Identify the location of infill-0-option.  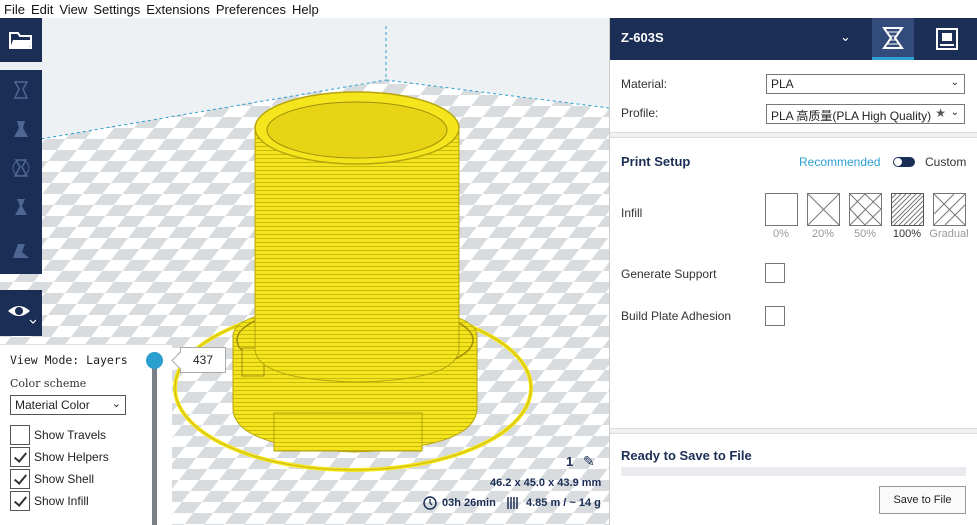
(781, 209).